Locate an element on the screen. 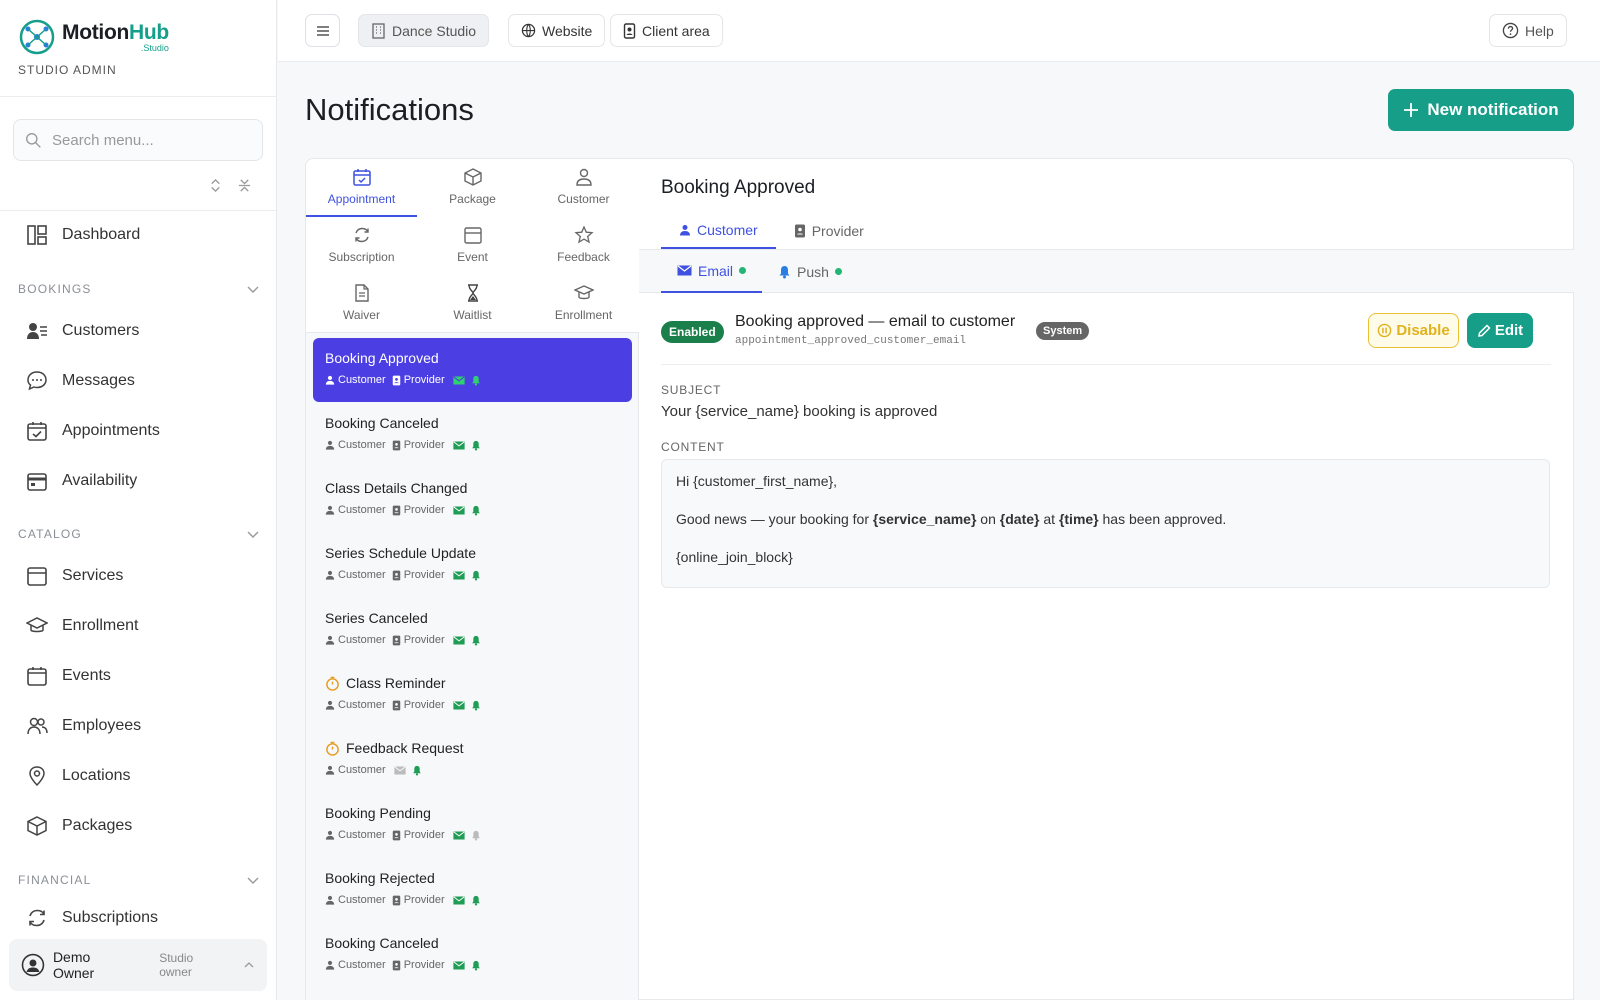 The image size is (1600, 1000). content-label: CONTENT is located at coordinates (693, 447).